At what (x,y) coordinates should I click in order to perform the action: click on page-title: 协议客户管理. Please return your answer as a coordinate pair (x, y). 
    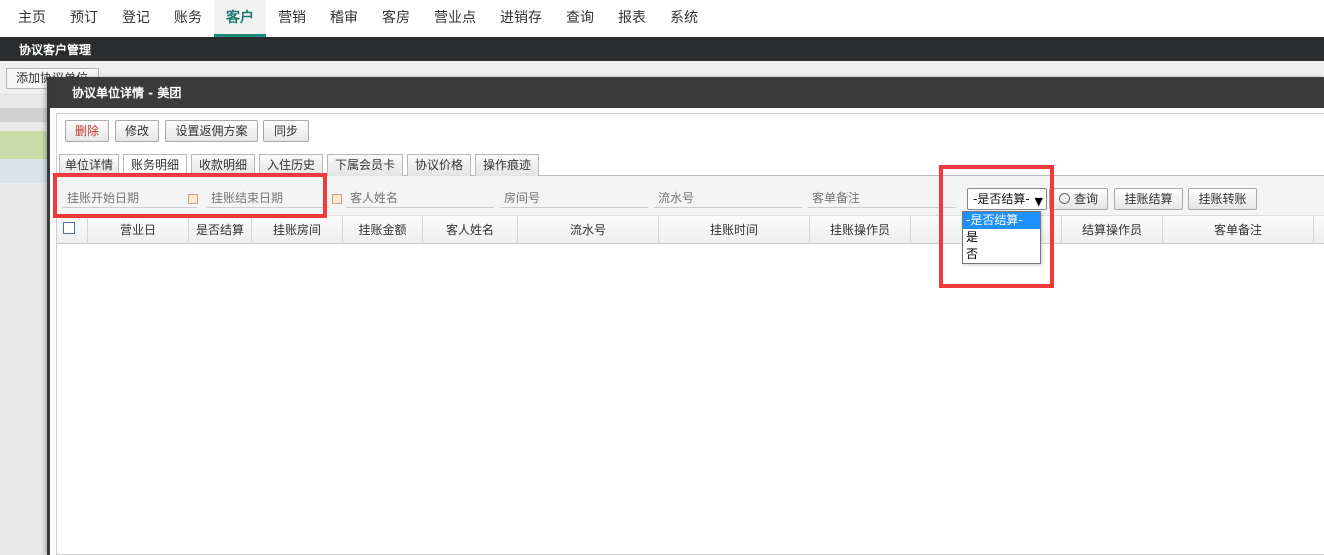
    Looking at the image, I should click on (662, 49).